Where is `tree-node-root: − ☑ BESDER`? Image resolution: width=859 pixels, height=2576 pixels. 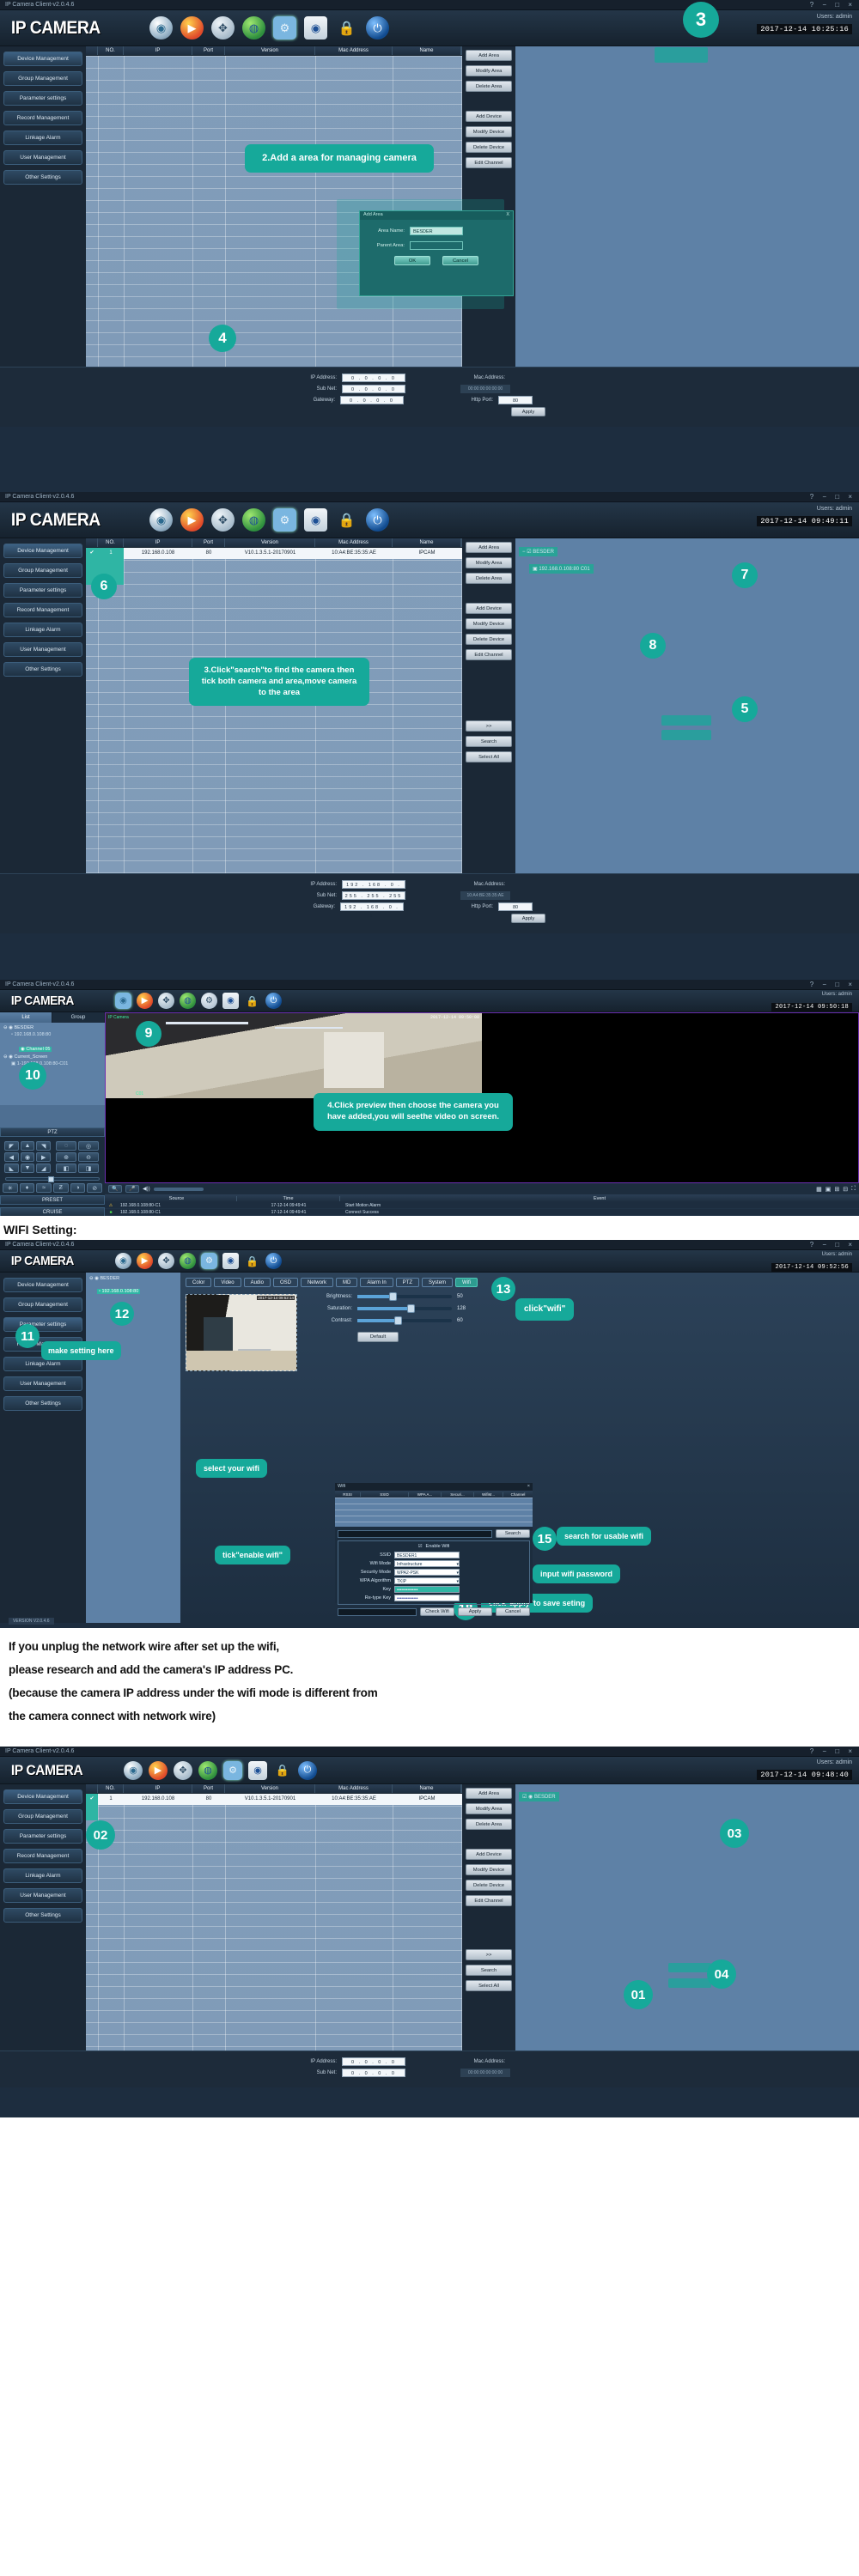
tree-node-root: − ☑ BESDER is located at coordinates (538, 552).